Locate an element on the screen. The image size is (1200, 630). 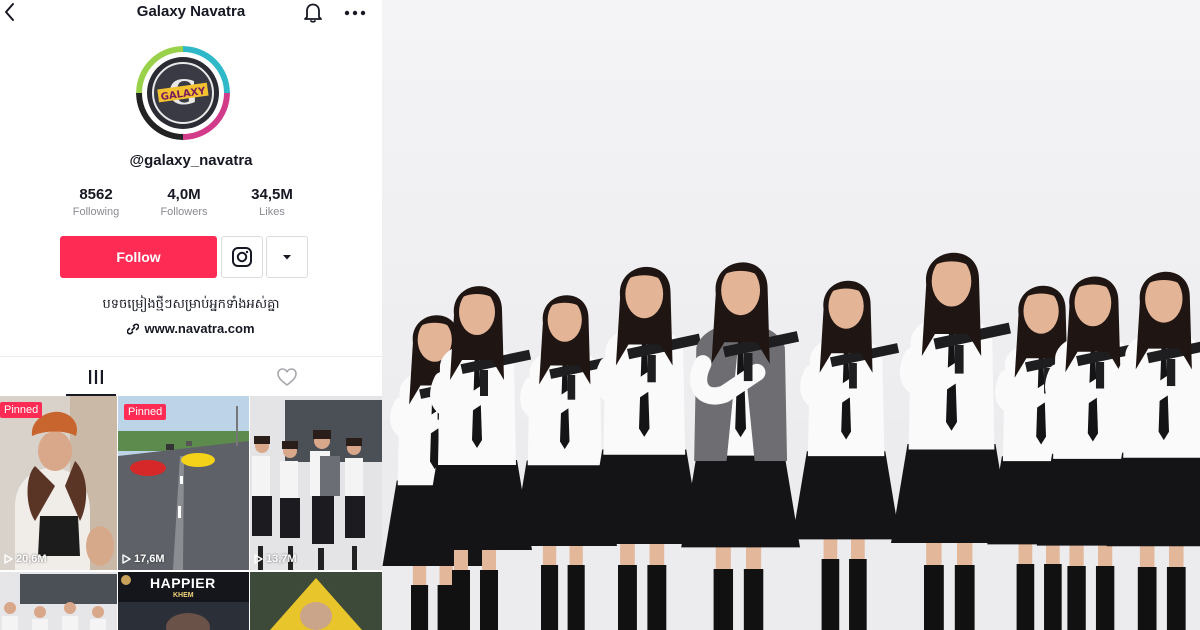
view-count: 20,6M is located at coordinates (25, 559).